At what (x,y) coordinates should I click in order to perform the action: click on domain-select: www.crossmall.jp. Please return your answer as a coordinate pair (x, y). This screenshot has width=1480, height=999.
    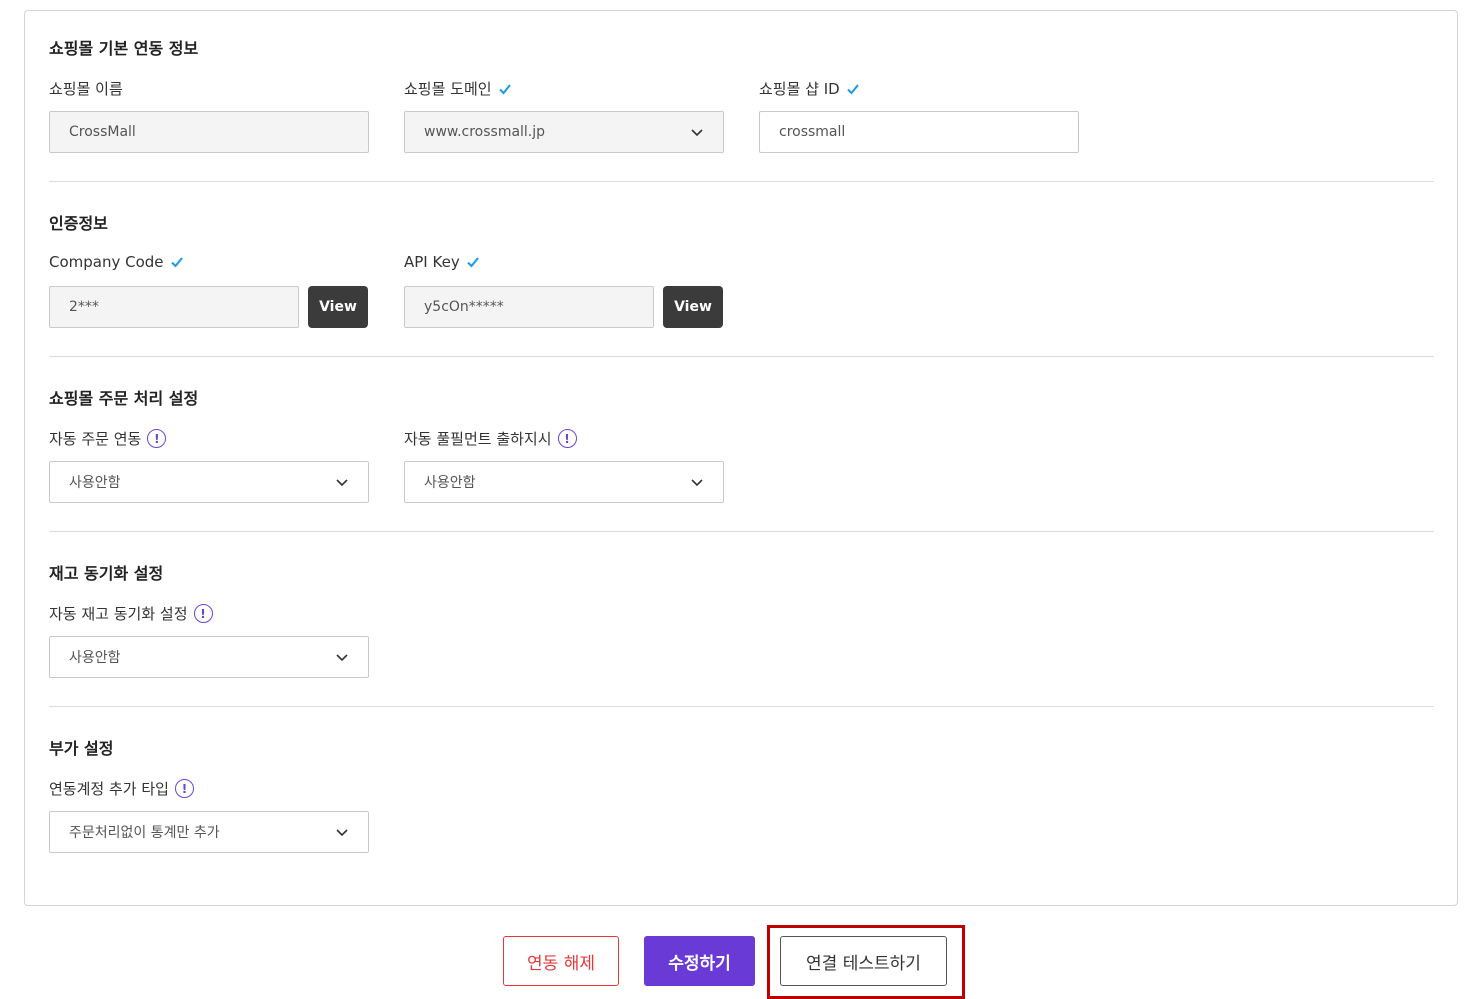
    Looking at the image, I should click on (564, 132).